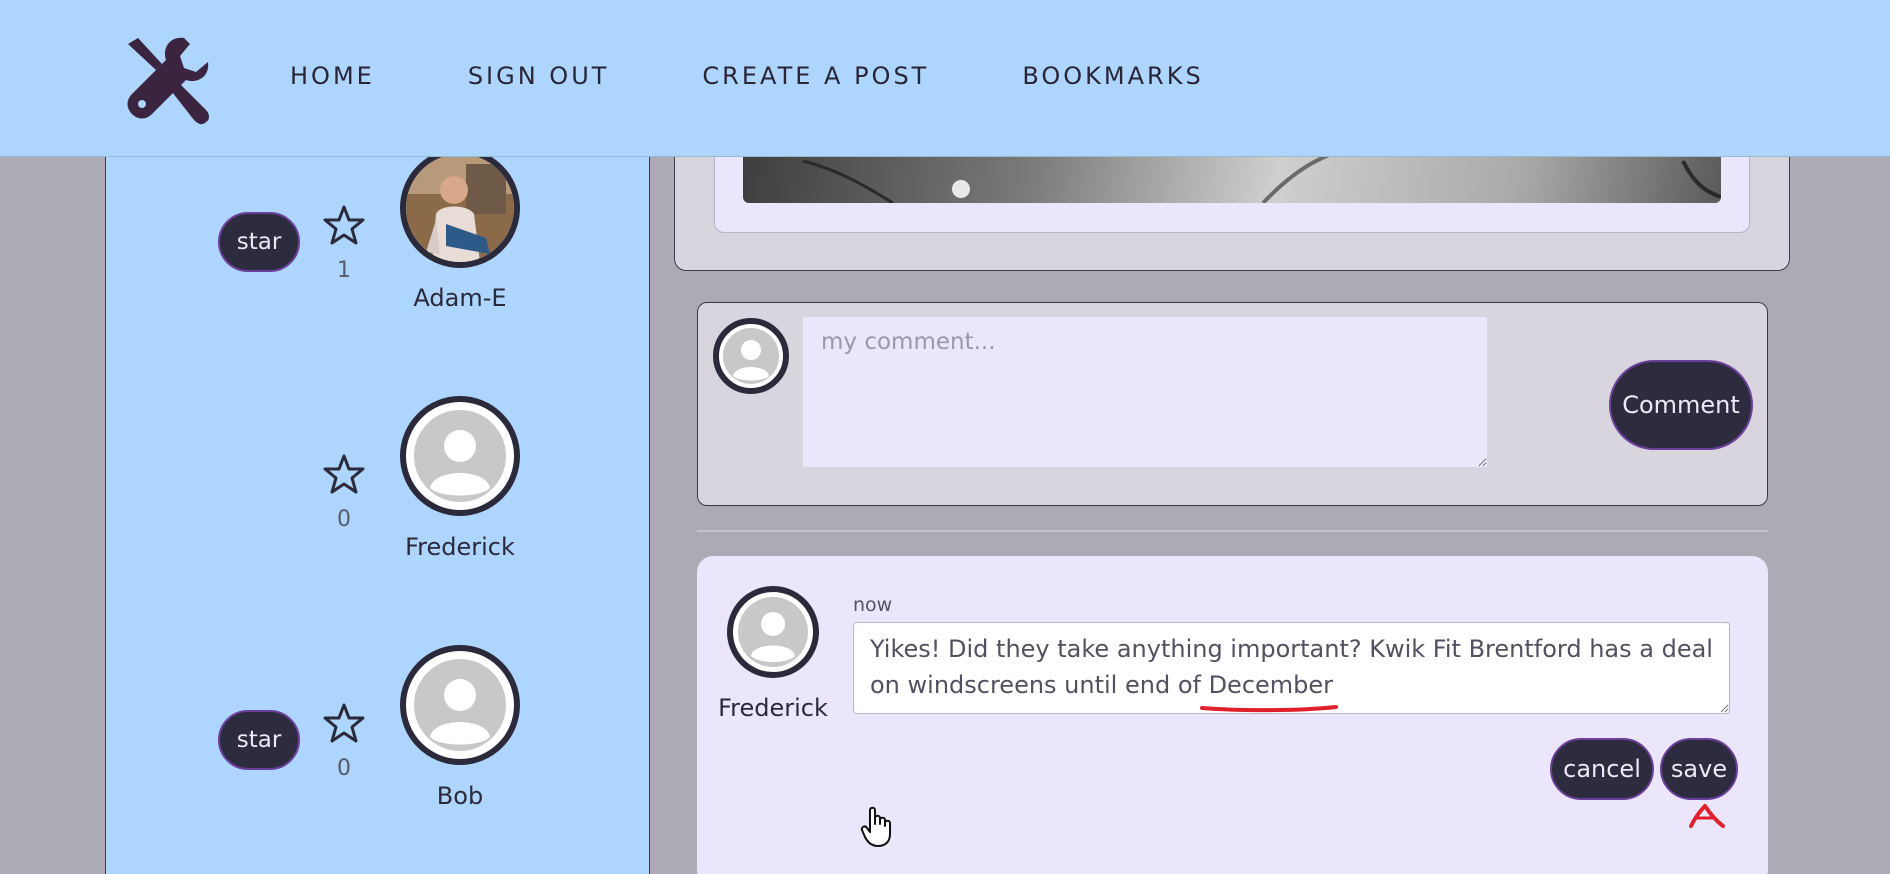  What do you see at coordinates (1269, 705) in the screenshot?
I see `spellcheck-underline` at bounding box center [1269, 705].